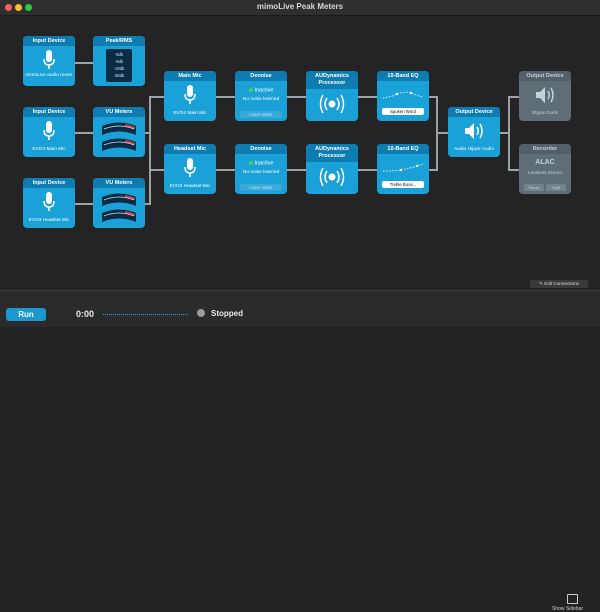 This screenshot has height=612, width=600. Describe the element at coordinates (145, 314) in the screenshot. I see `timeline-track` at that location.